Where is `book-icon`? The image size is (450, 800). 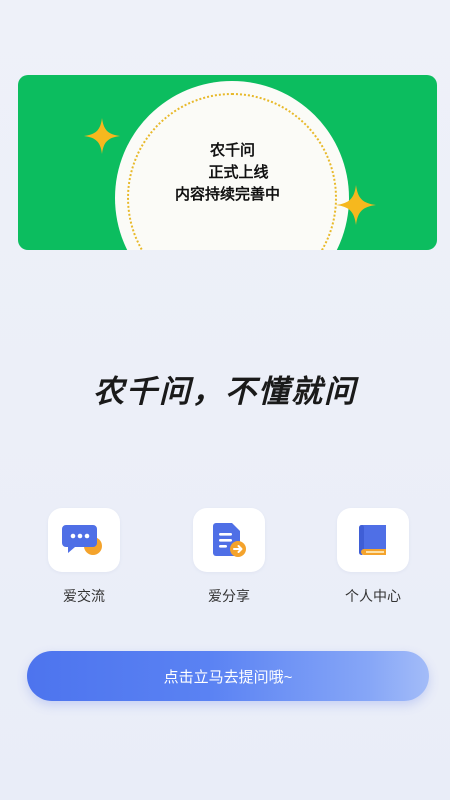 book-icon is located at coordinates (372, 540).